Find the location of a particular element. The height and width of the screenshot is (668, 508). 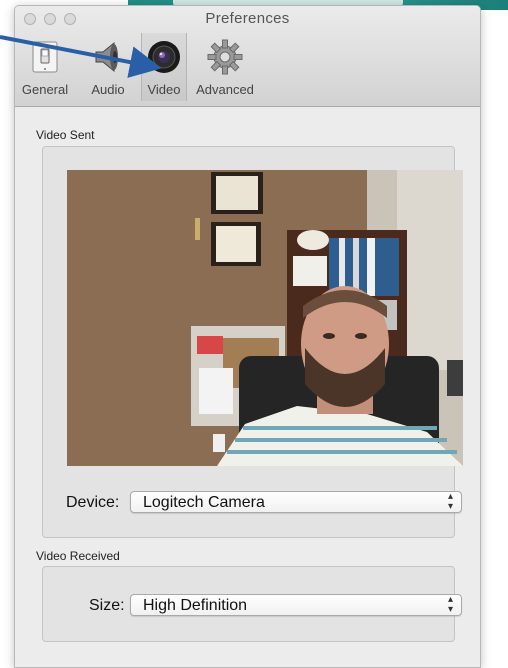

annotation-arrow is located at coordinates (81, 56).